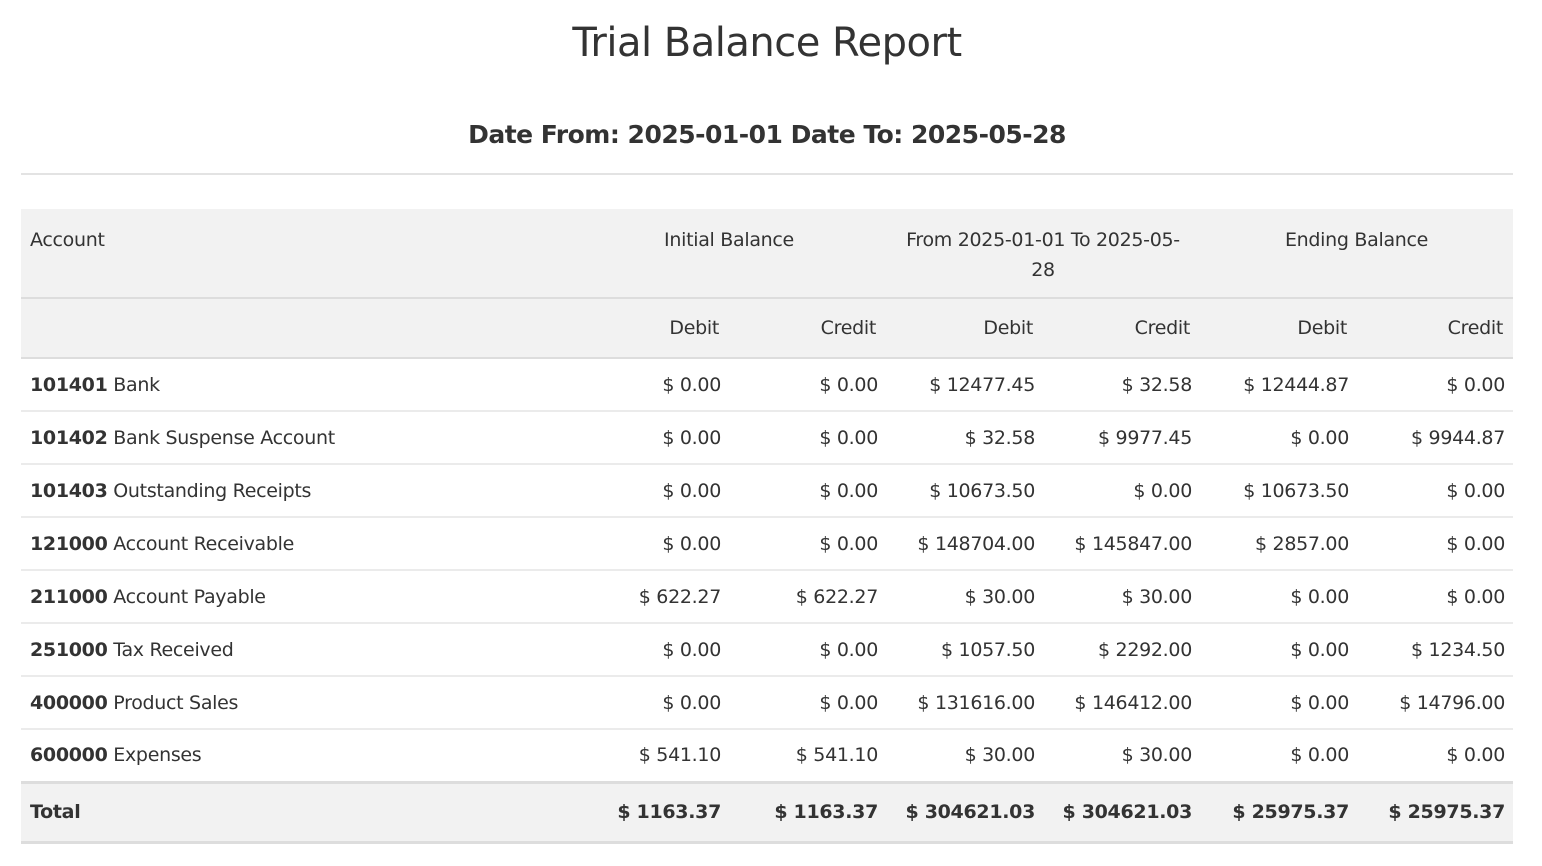 Image resolution: width=1542 pixels, height=866 pixels. Describe the element at coordinates (964, 491) in the screenshot. I see `cell-period-debit: $ 10673.50` at that location.